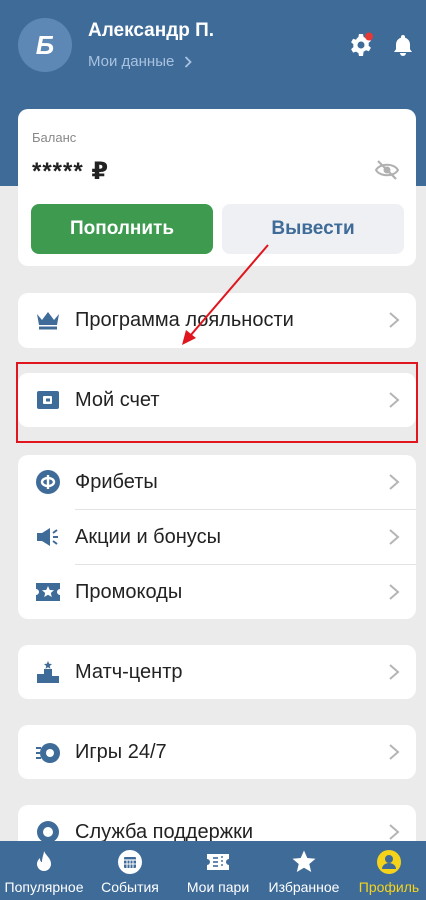 This screenshot has height=900, width=426. What do you see at coordinates (225, 294) in the screenshot?
I see `annotation-arrow` at bounding box center [225, 294].